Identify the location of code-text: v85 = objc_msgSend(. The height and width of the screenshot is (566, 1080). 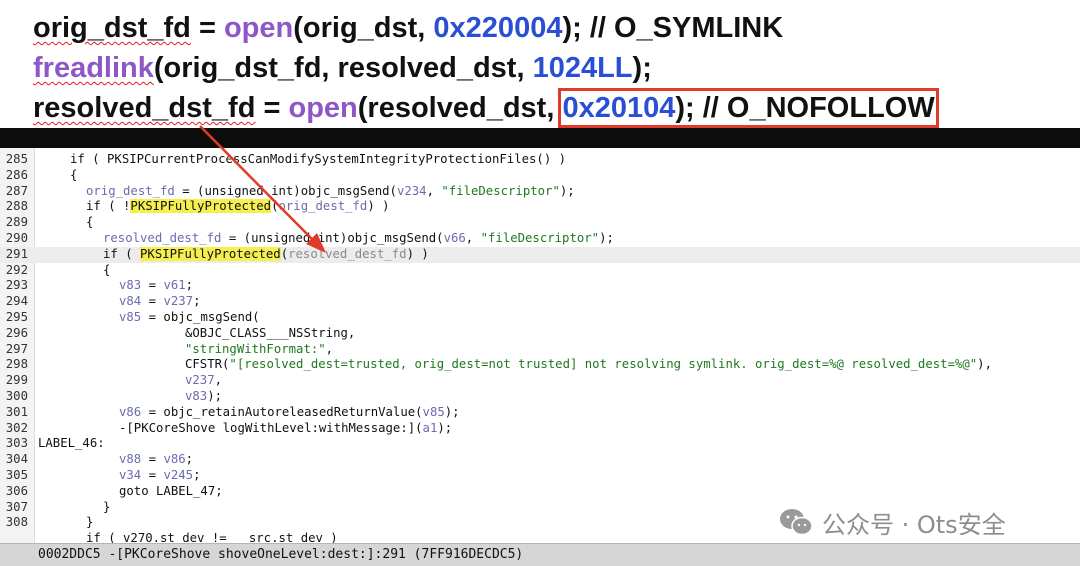
(189, 318).